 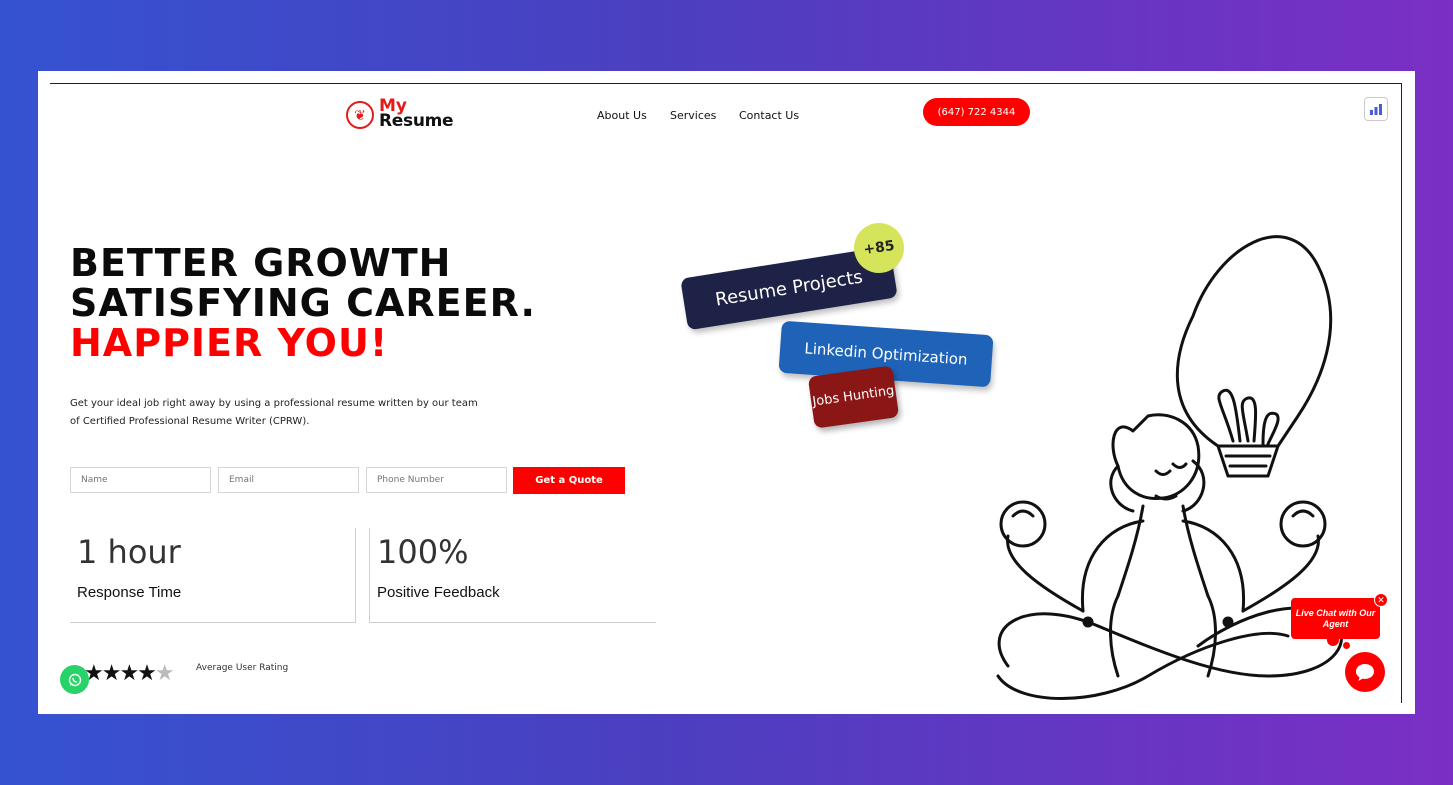 What do you see at coordinates (1346, 645) in the screenshot?
I see `chat-bubble-tail-small` at bounding box center [1346, 645].